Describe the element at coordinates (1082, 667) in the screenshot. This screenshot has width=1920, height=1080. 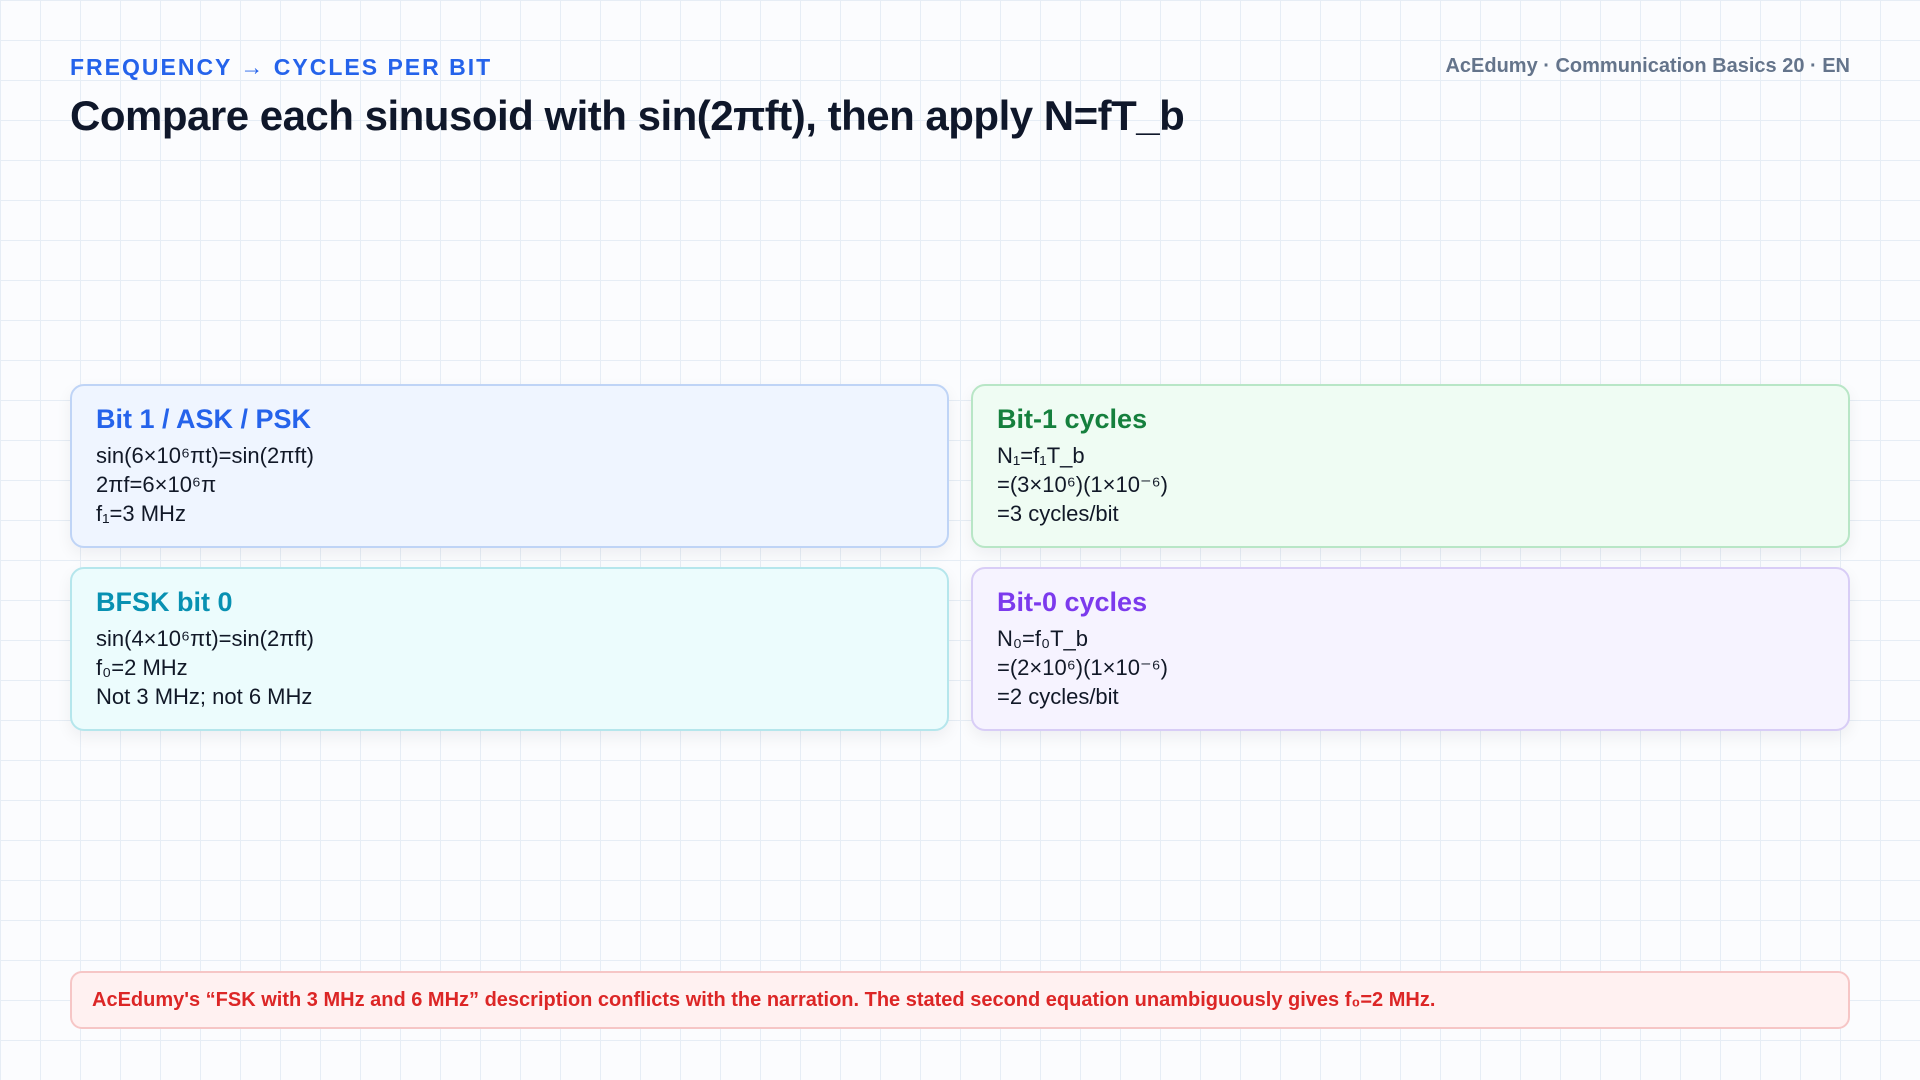
I see `card-line: =(2×10⁶)(1×10⁻⁶)` at that location.